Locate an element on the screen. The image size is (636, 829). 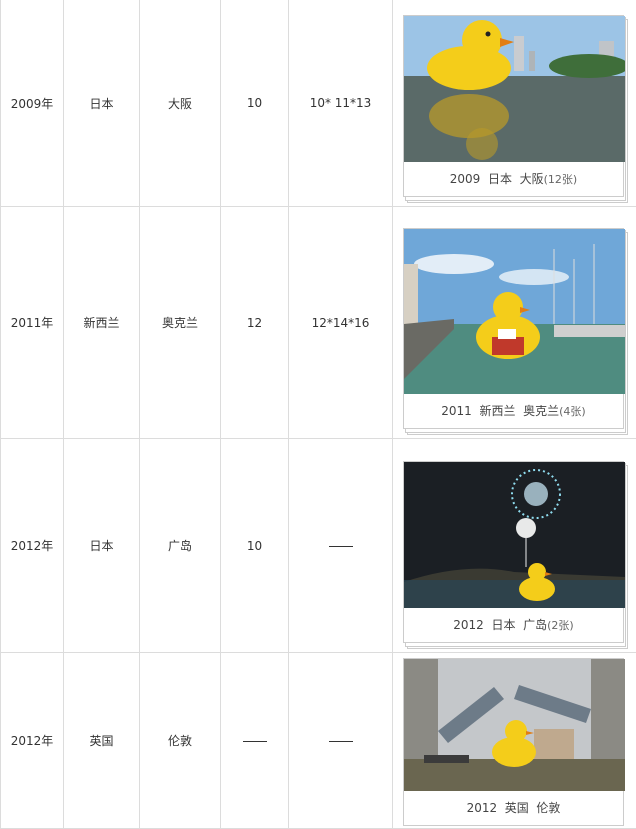
year-cell: 2009年 is located at coordinates (32, 103).